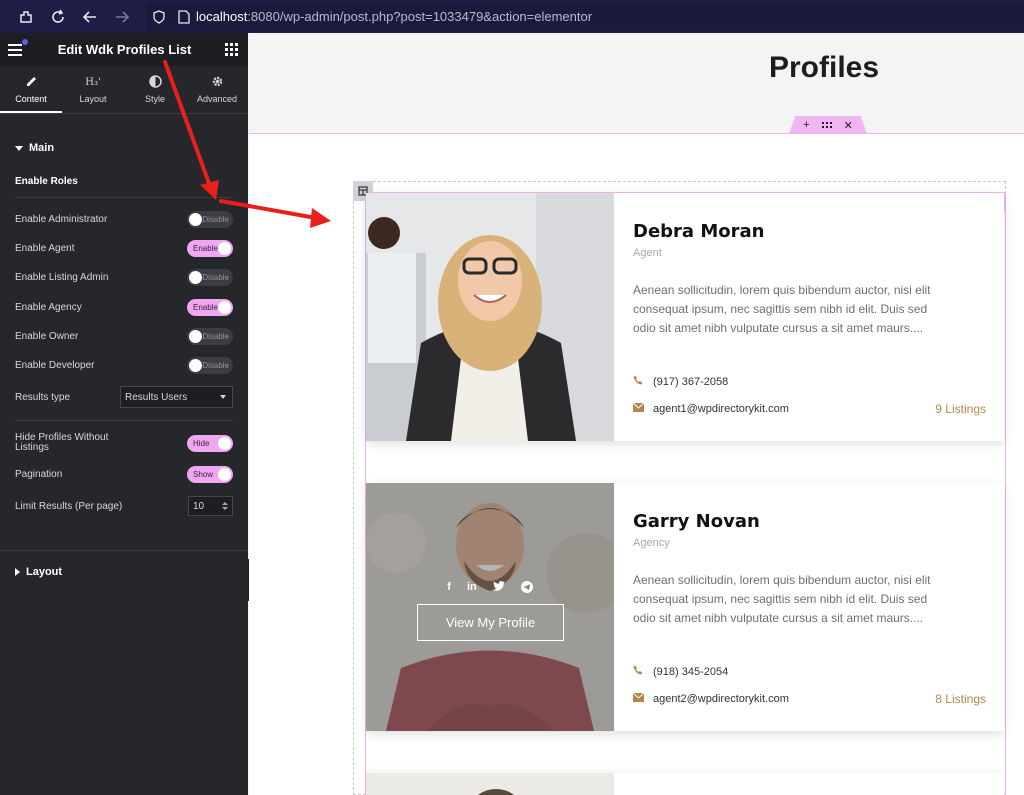  What do you see at coordinates (124, 219) in the screenshot?
I see `control-enable-administrator: Enable Administrator Disable` at bounding box center [124, 219].